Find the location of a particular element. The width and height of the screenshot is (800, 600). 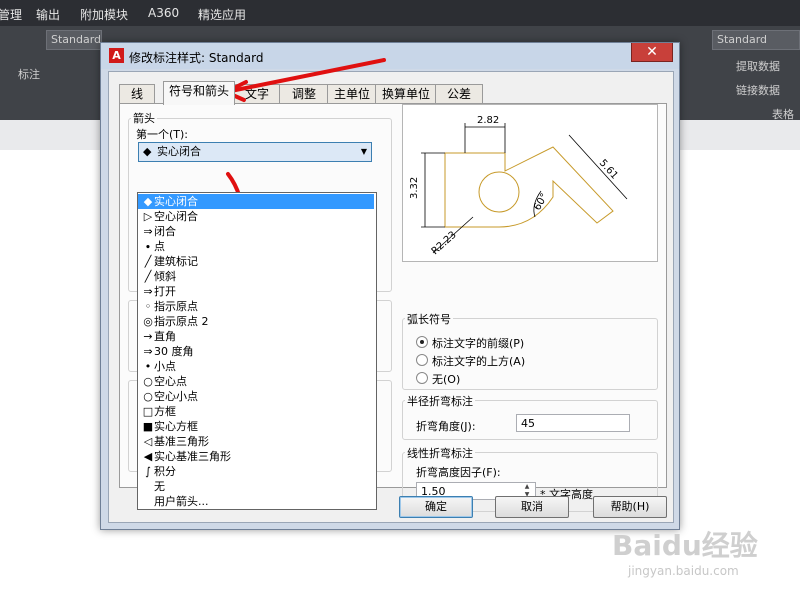

arrowhead-option-label: 闭合 is located at coordinates (165, 231).